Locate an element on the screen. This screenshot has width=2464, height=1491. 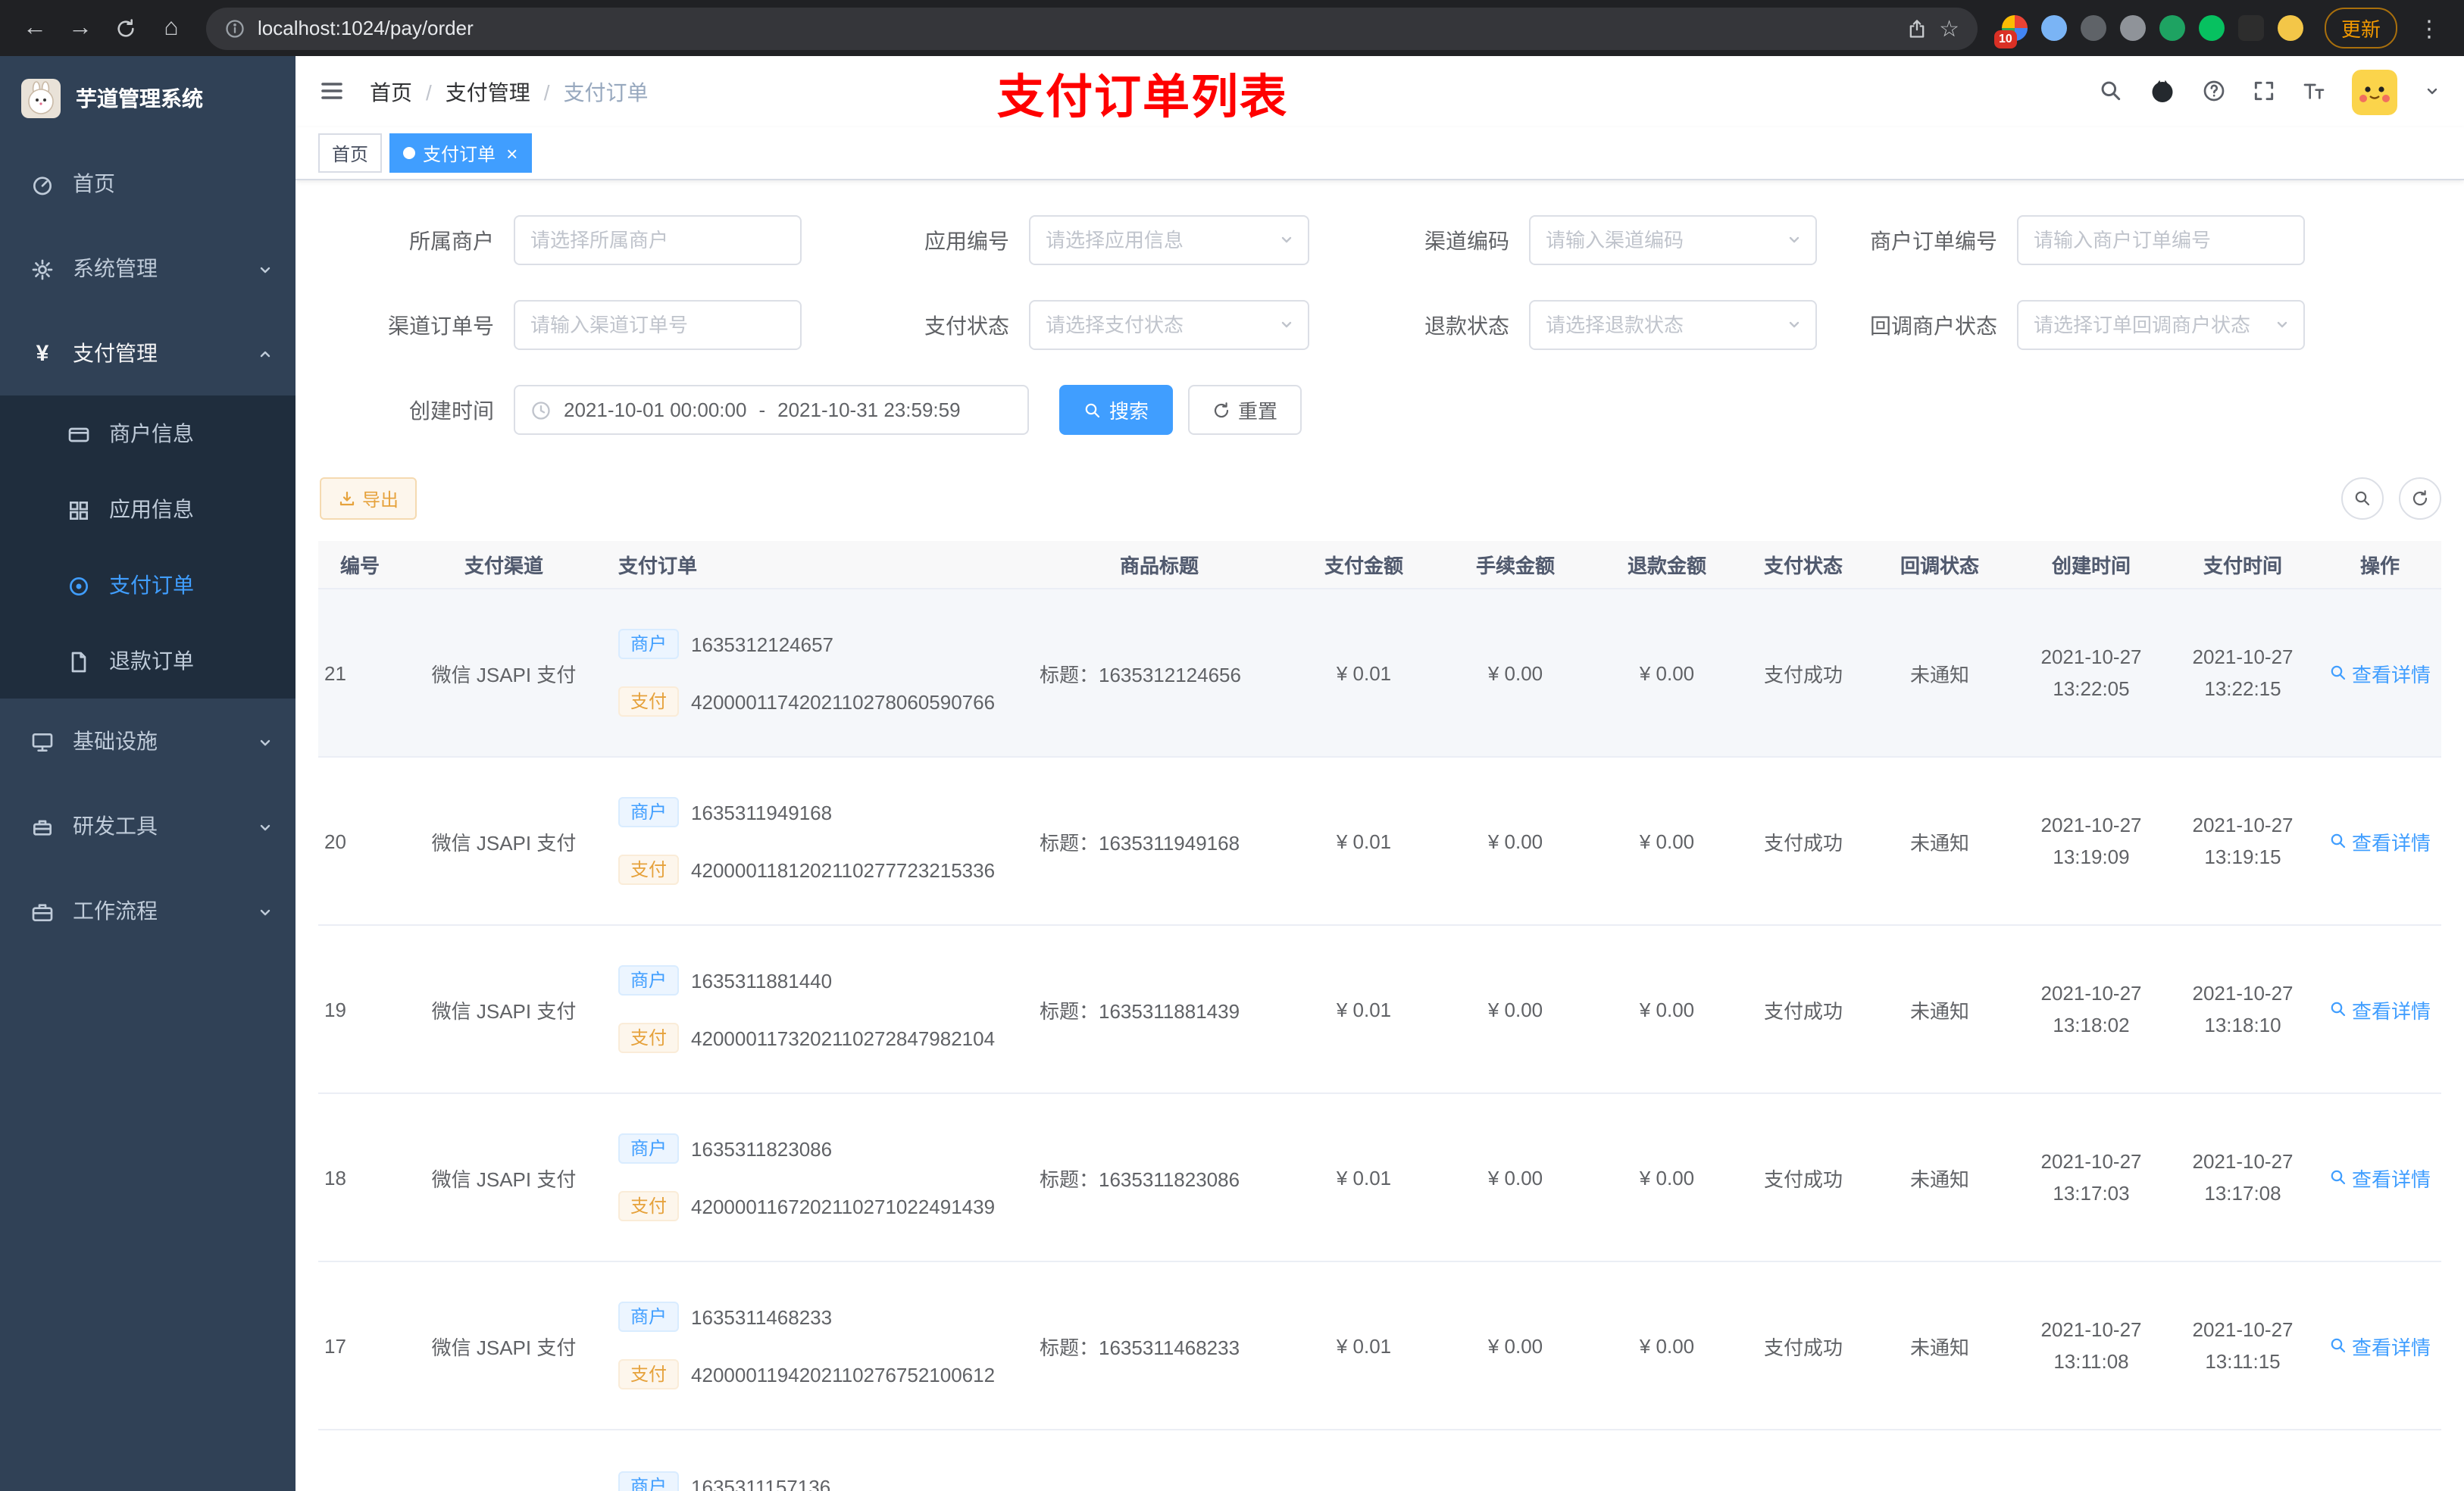
col-pay-channel: 支付渠道 is located at coordinates (503, 566).